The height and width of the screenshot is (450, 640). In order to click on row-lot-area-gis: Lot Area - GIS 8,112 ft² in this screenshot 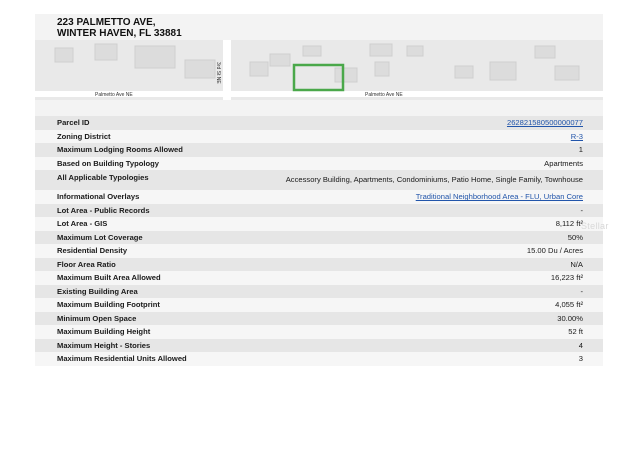, I will do `click(319, 224)`.